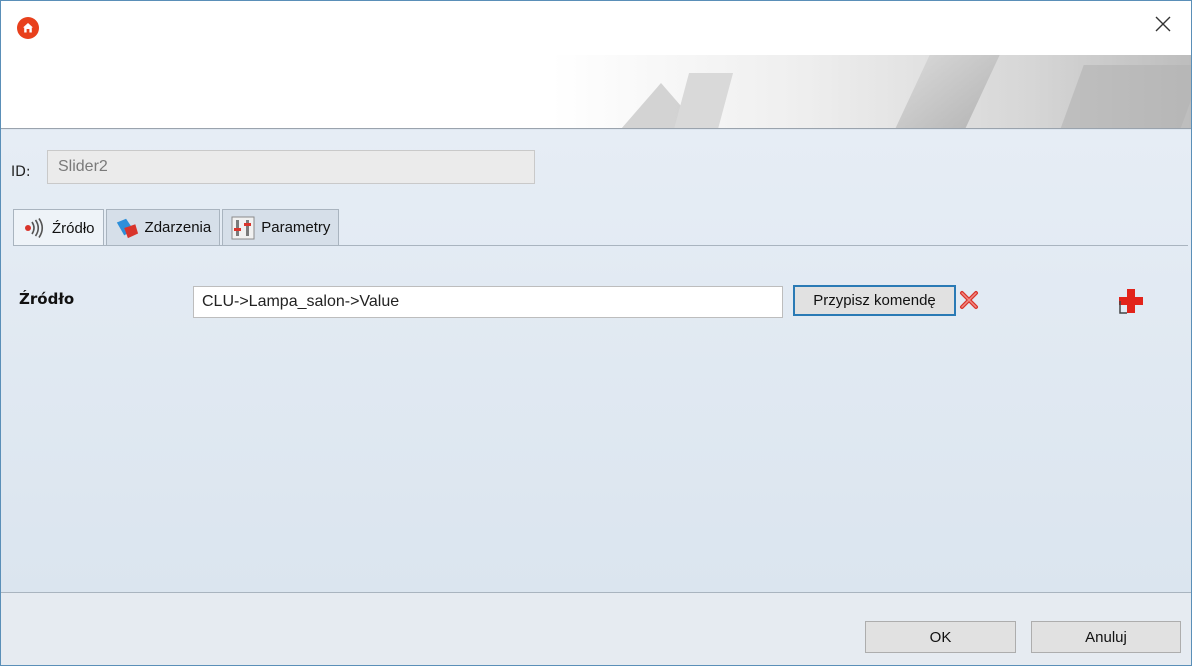  What do you see at coordinates (291, 167) in the screenshot?
I see `id-field: Slider2` at bounding box center [291, 167].